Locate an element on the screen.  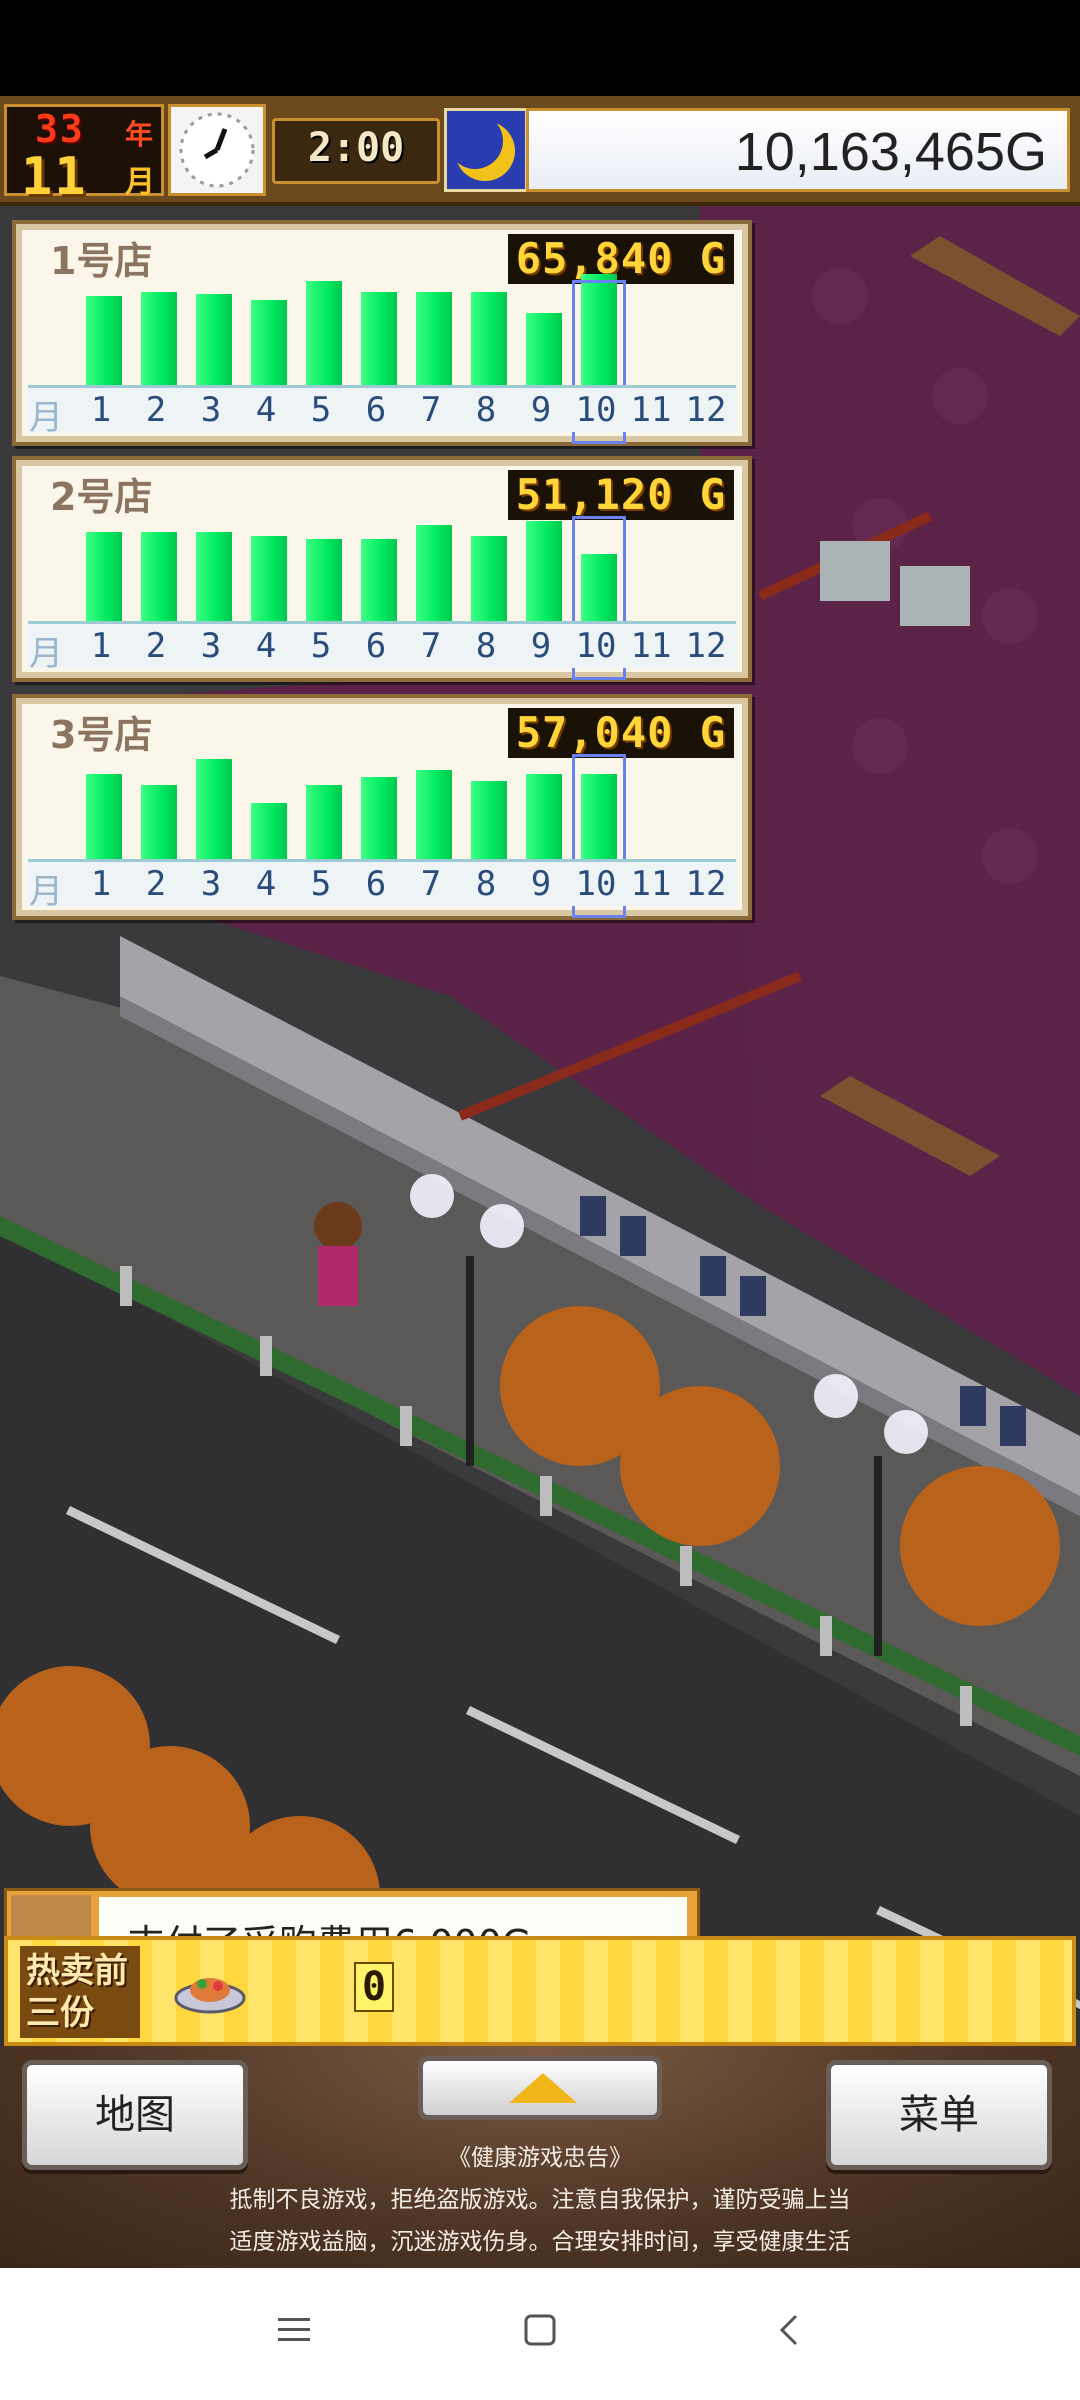
year-unit: 年 is located at coordinates (139, 134).